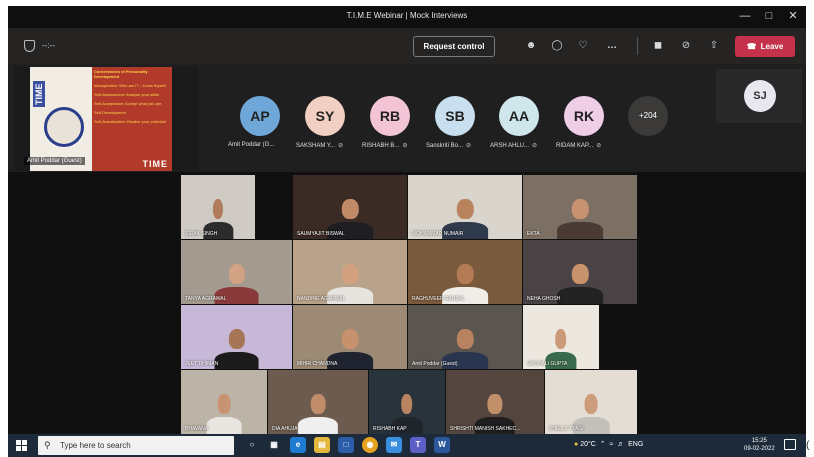  Describe the element at coordinates (557, 46) in the screenshot. I see `chat-icon: ◯` at that location.